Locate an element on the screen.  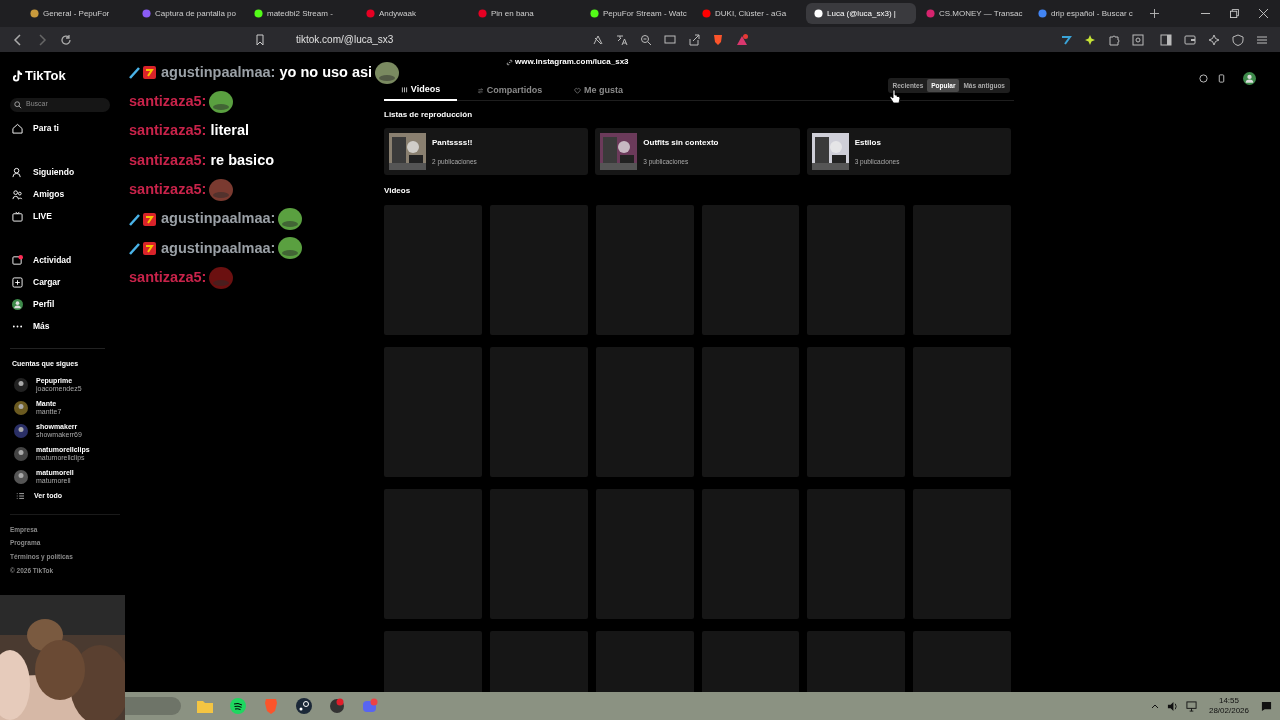
people-icon is located at coordinates (17, 194).